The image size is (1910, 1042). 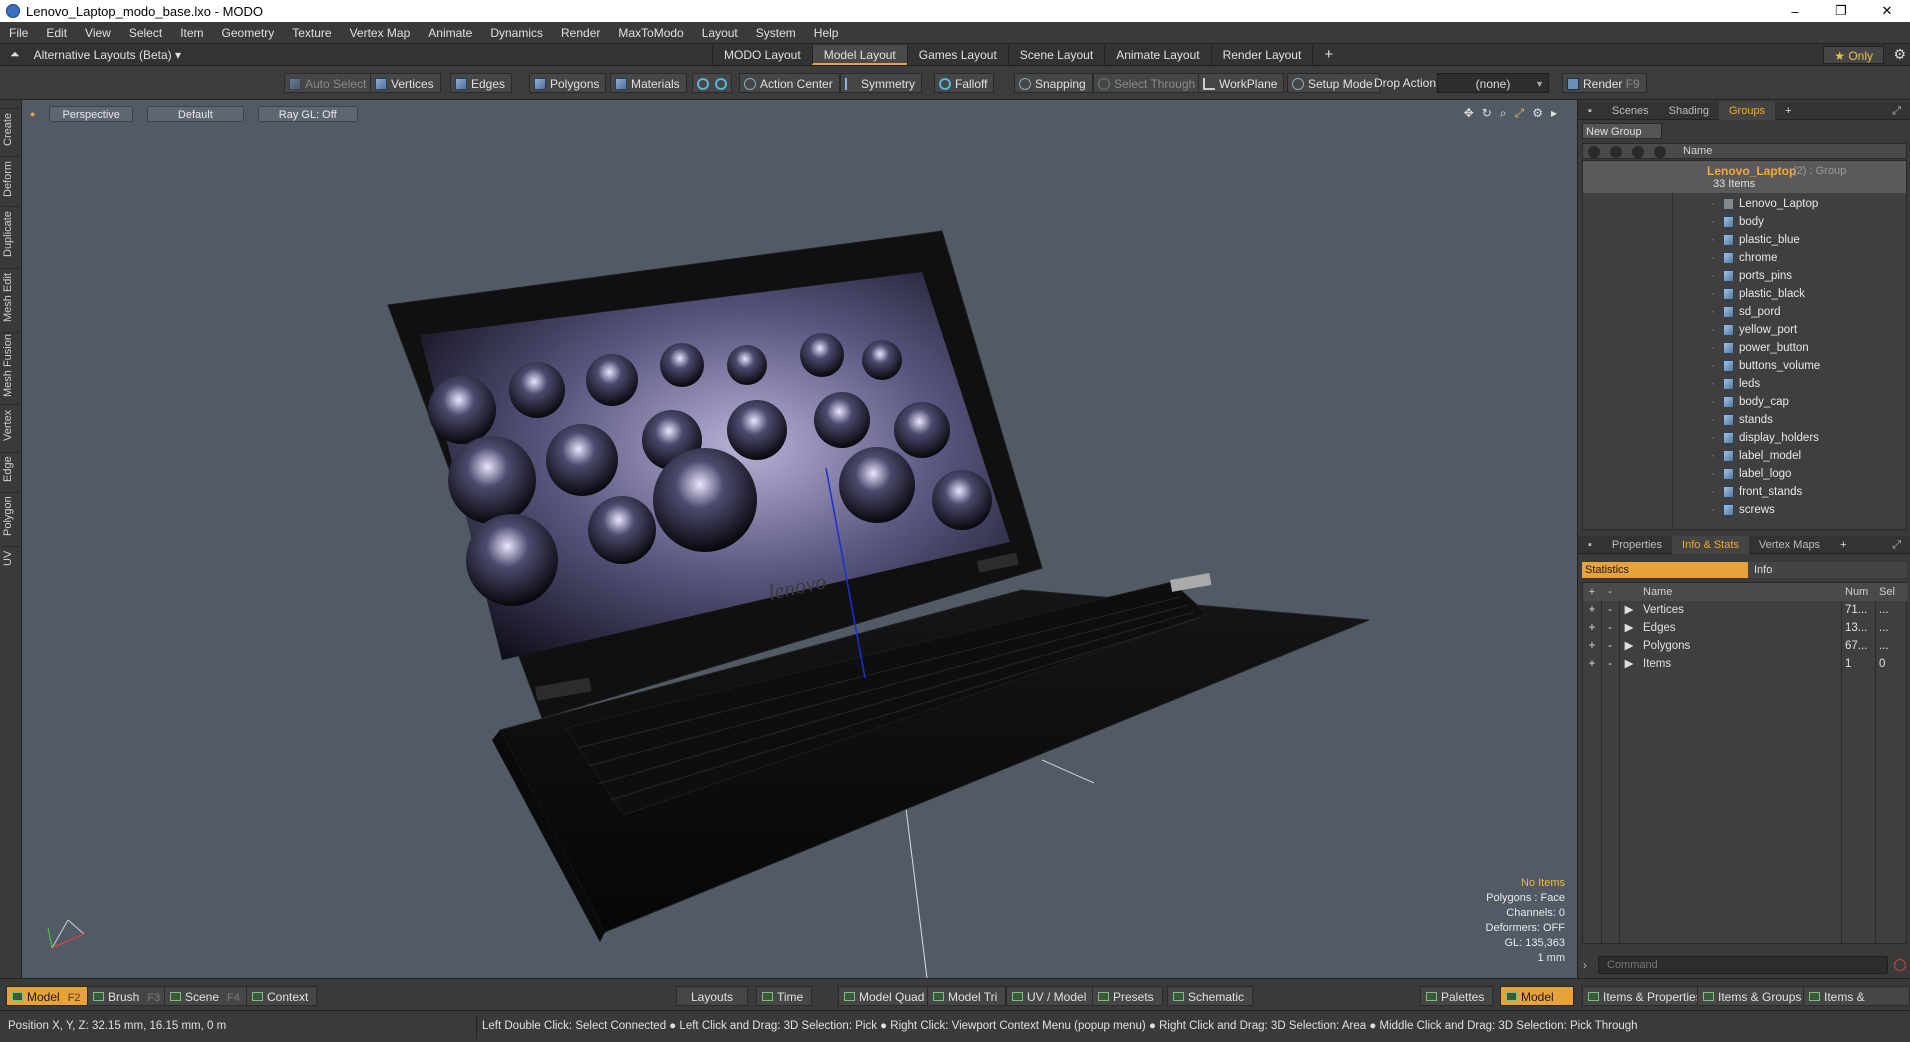 I want to click on menu-maxtomodo: MaxToModo, so click(x=650, y=33).